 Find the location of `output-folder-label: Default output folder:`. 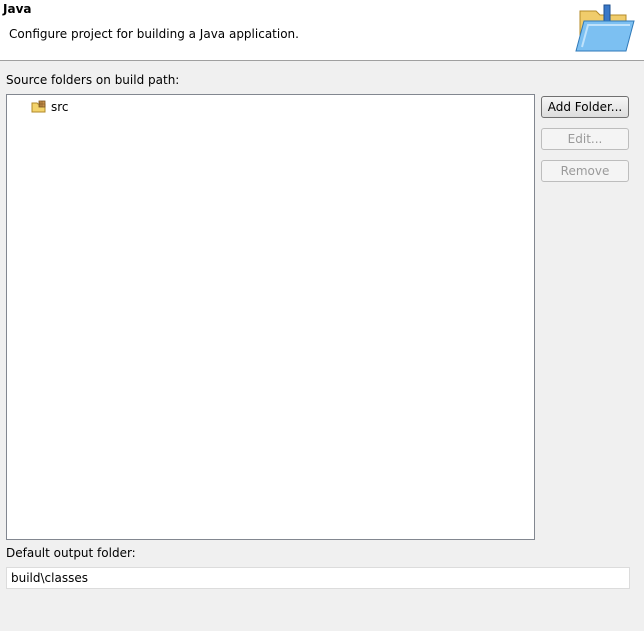

output-folder-label: Default output folder: is located at coordinates (71, 553).